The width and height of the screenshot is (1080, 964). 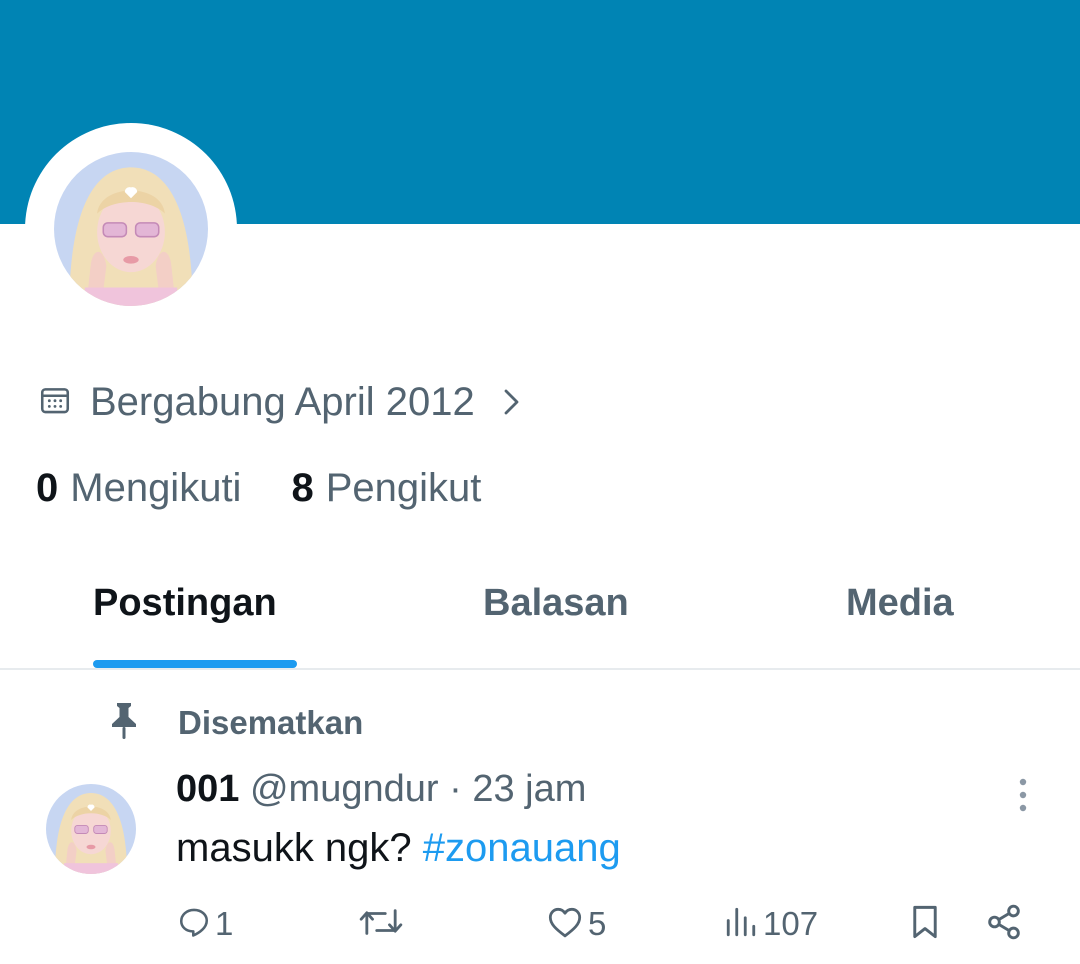 I want to click on post-body: masukk ngk?, so click(x=294, y=848).